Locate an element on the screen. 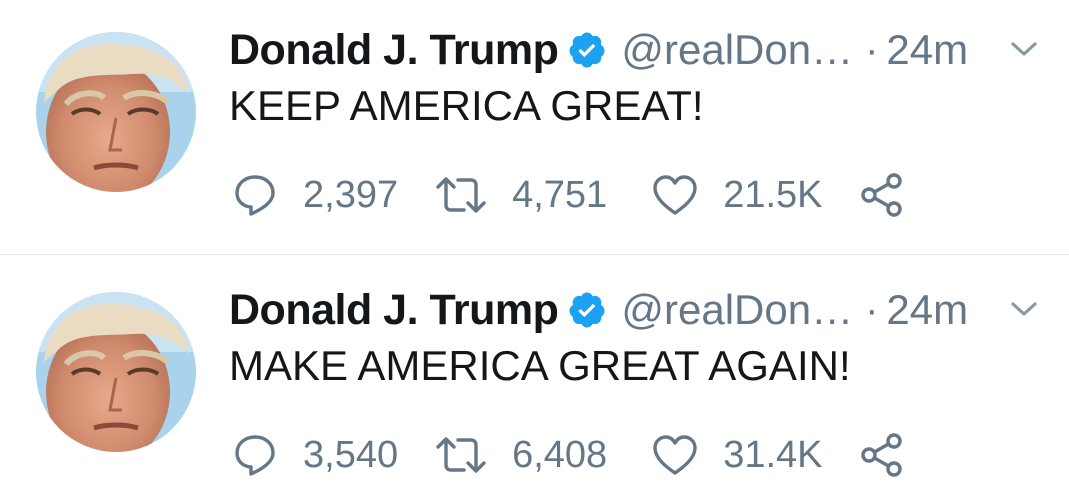 This screenshot has width=1069, height=502. reply-button: 3,540 is located at coordinates (315, 455).